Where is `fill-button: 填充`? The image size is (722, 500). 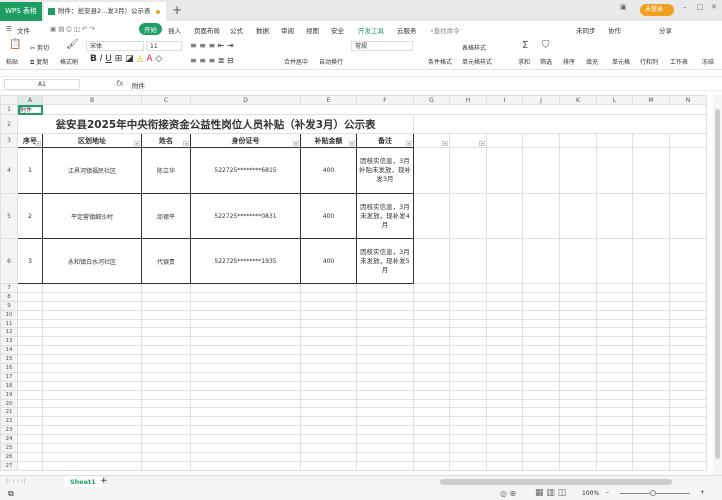 fill-button: 填充 is located at coordinates (592, 61).